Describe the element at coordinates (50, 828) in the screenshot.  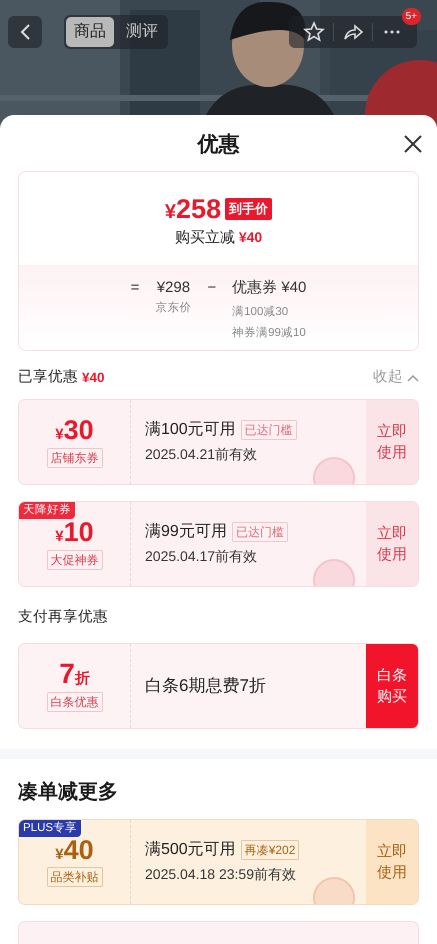
I see `coupon-corner-tag: PLUS专享` at that location.